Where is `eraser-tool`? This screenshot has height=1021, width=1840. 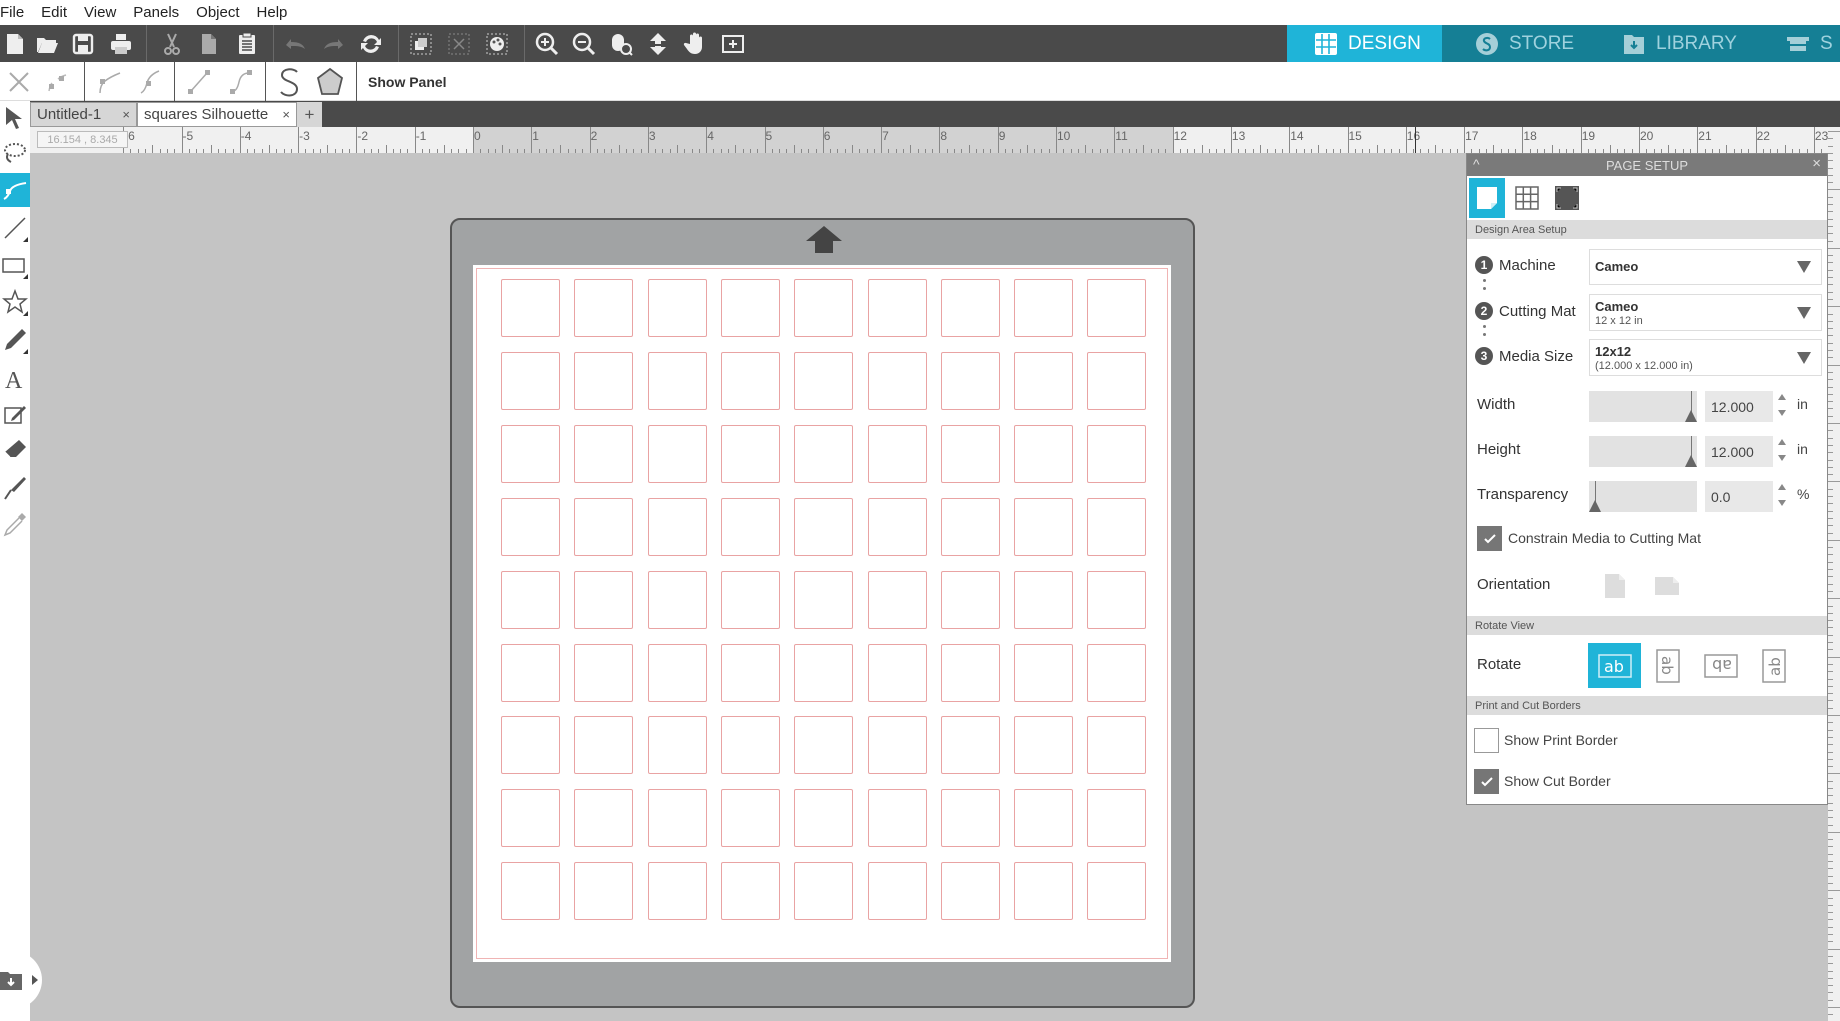
eraser-tool is located at coordinates (15, 450).